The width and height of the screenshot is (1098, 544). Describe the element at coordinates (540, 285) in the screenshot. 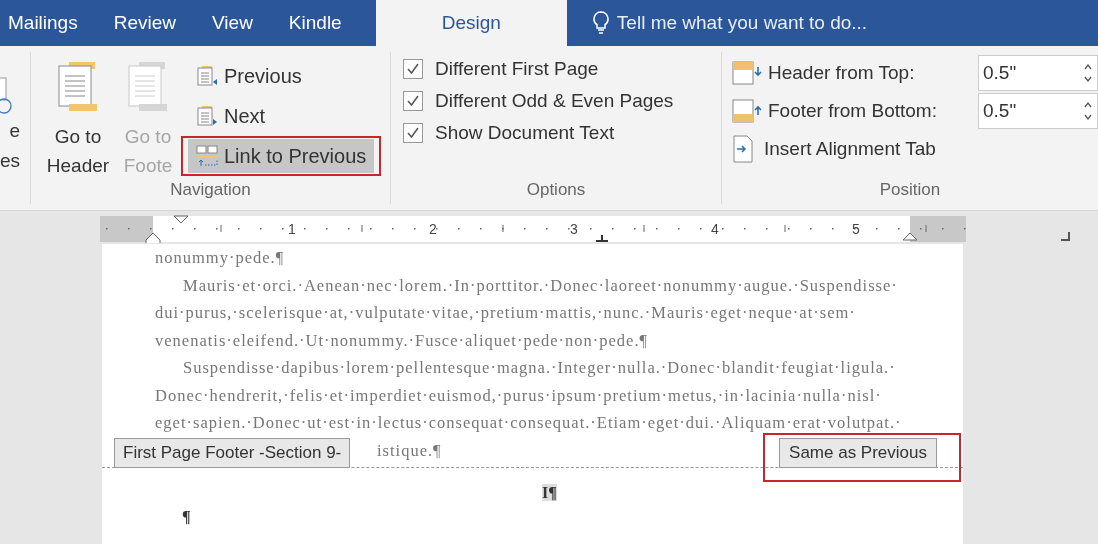

I see `body-text-line: Mauris·et·orci.·Aenean·nec·lorem.·In·porttitor.·Donec·laoreet·nonummy·augue.·Suspendisse·` at that location.